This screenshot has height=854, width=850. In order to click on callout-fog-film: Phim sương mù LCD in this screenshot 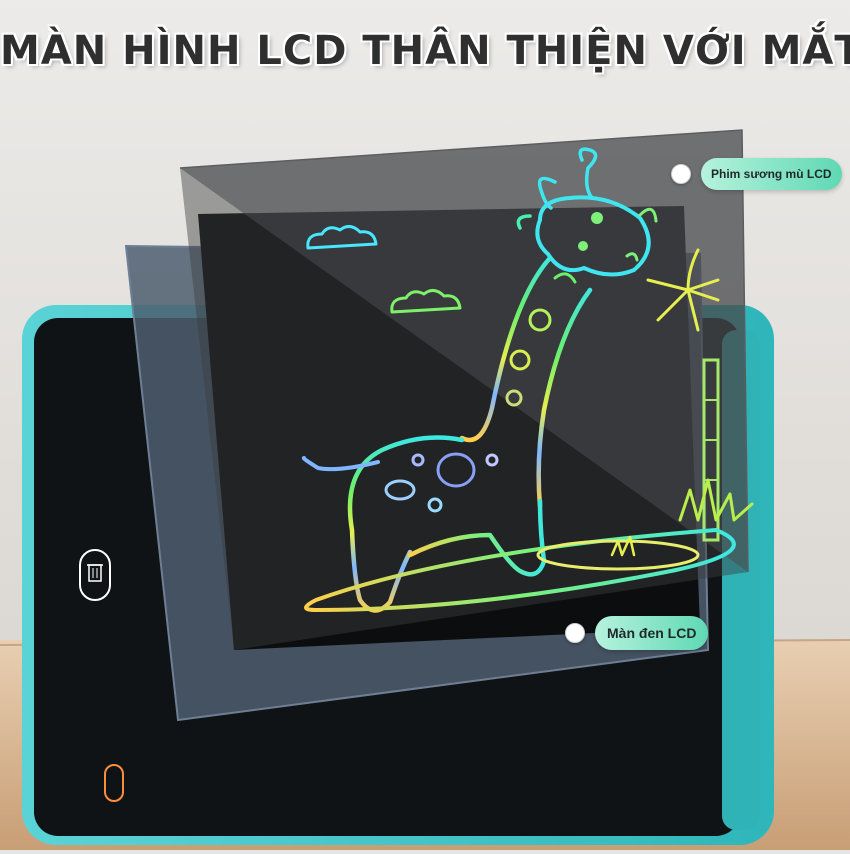, I will do `click(756, 174)`.